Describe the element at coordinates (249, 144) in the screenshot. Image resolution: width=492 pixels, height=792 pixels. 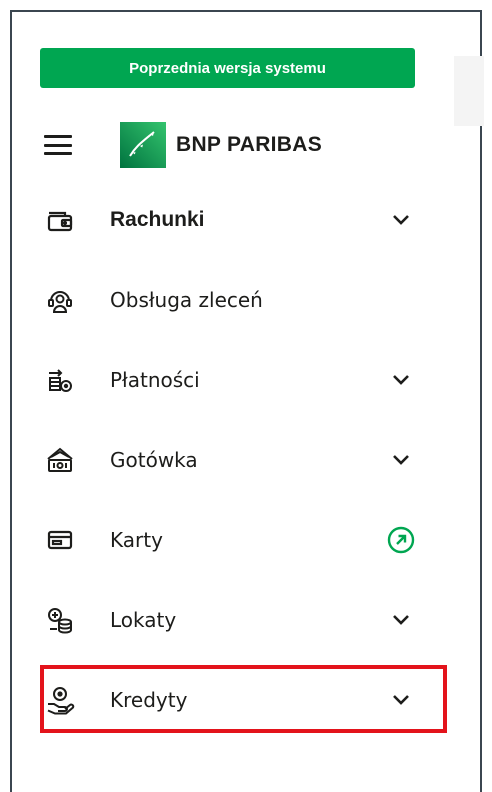
I see `brand-name: BNP PARIBAS` at that location.